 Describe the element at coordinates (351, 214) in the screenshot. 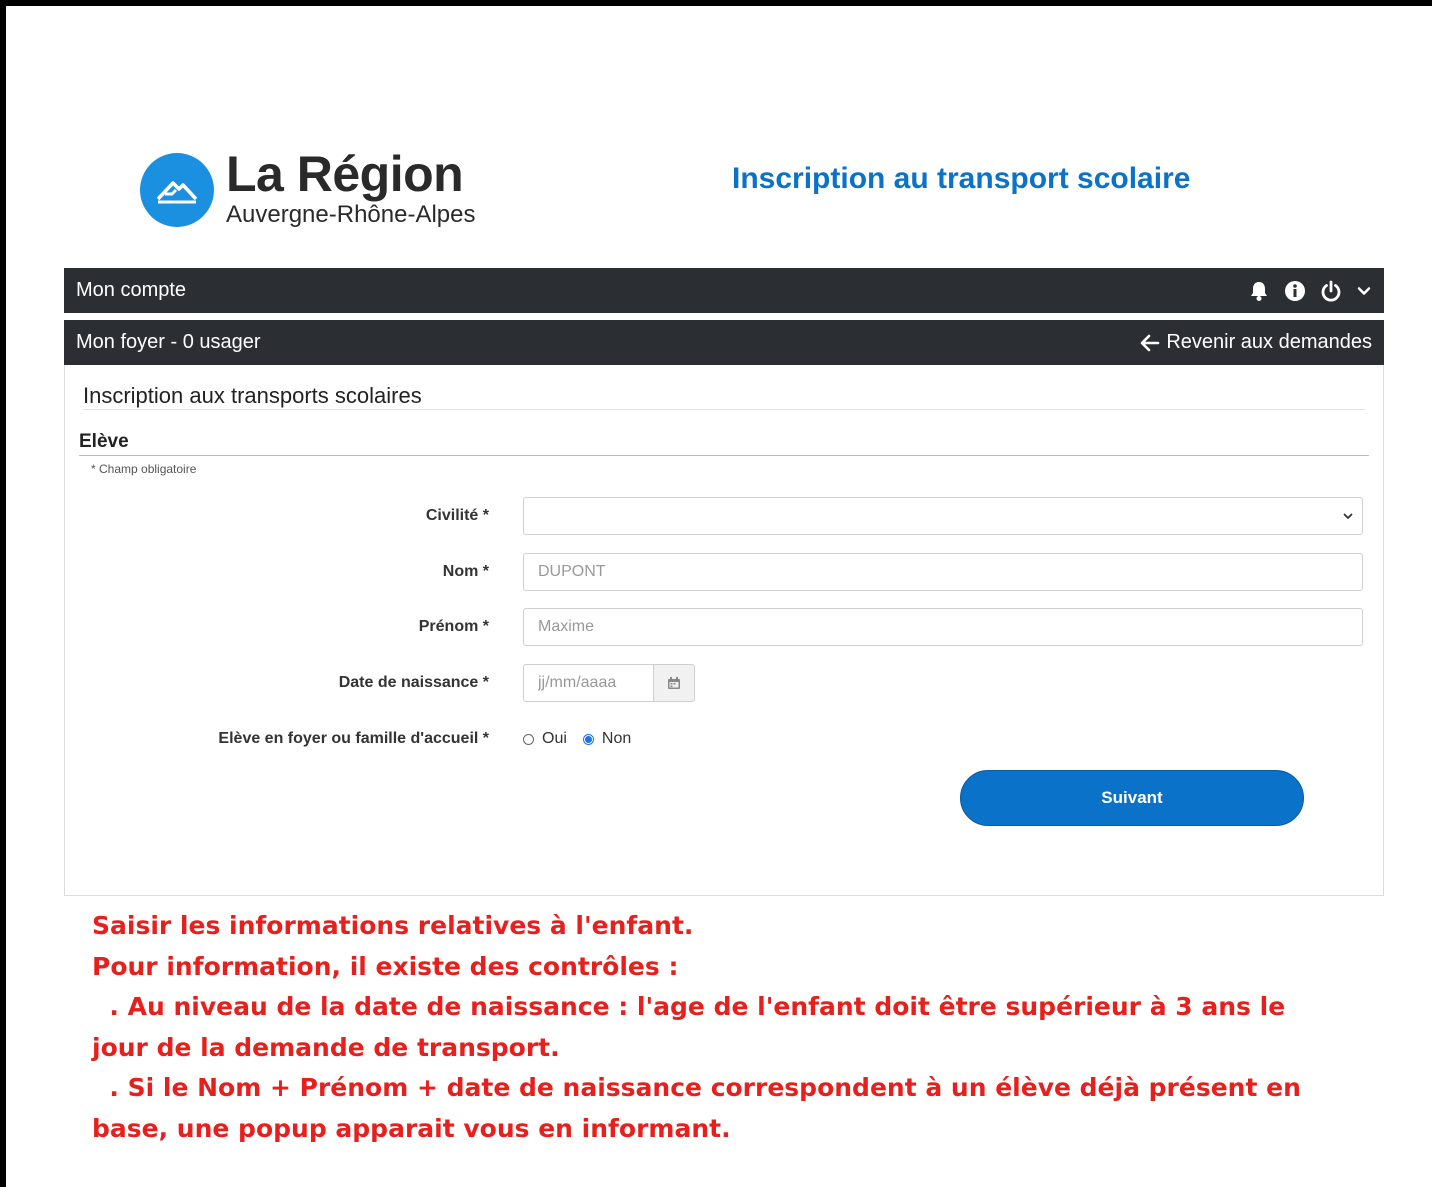

I see `logo-subtitle: Auvergne-Rhône-Alpes` at that location.